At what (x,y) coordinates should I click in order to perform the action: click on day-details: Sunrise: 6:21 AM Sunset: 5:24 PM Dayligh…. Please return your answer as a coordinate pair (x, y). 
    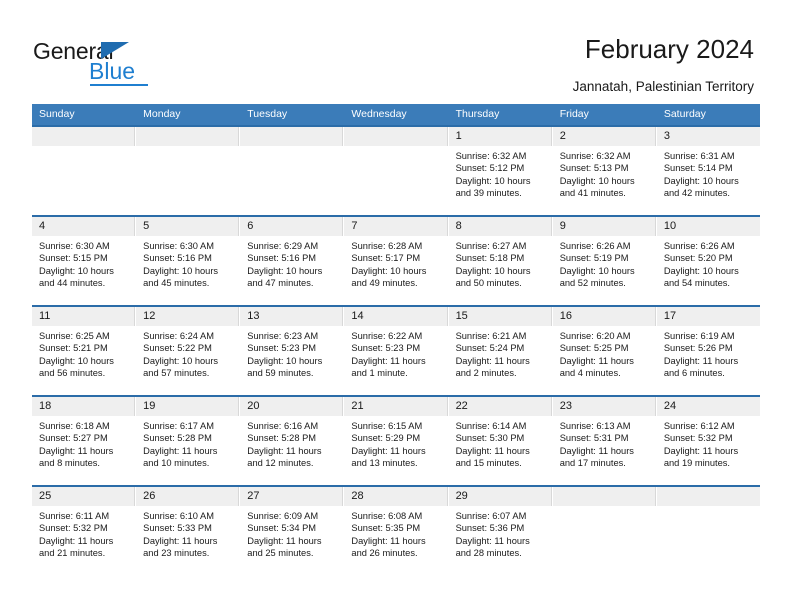
    Looking at the image, I should click on (500, 353).